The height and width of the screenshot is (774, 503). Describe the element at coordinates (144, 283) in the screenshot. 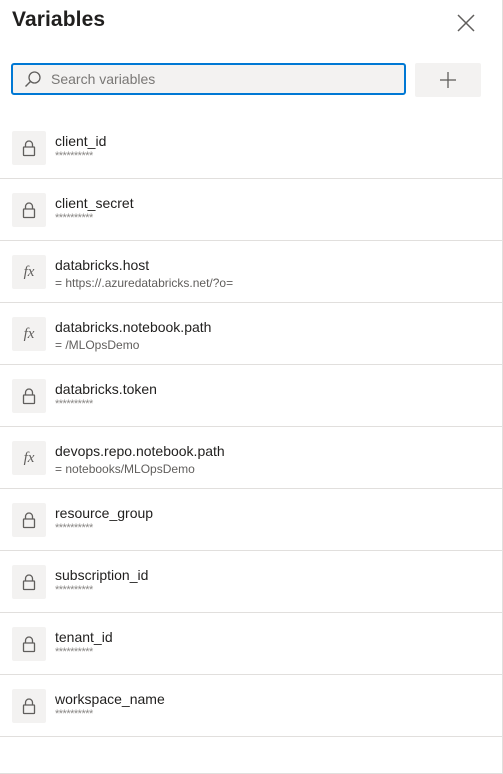

I see `variable-value: = https://.azuredatabricks.net/?o=` at that location.